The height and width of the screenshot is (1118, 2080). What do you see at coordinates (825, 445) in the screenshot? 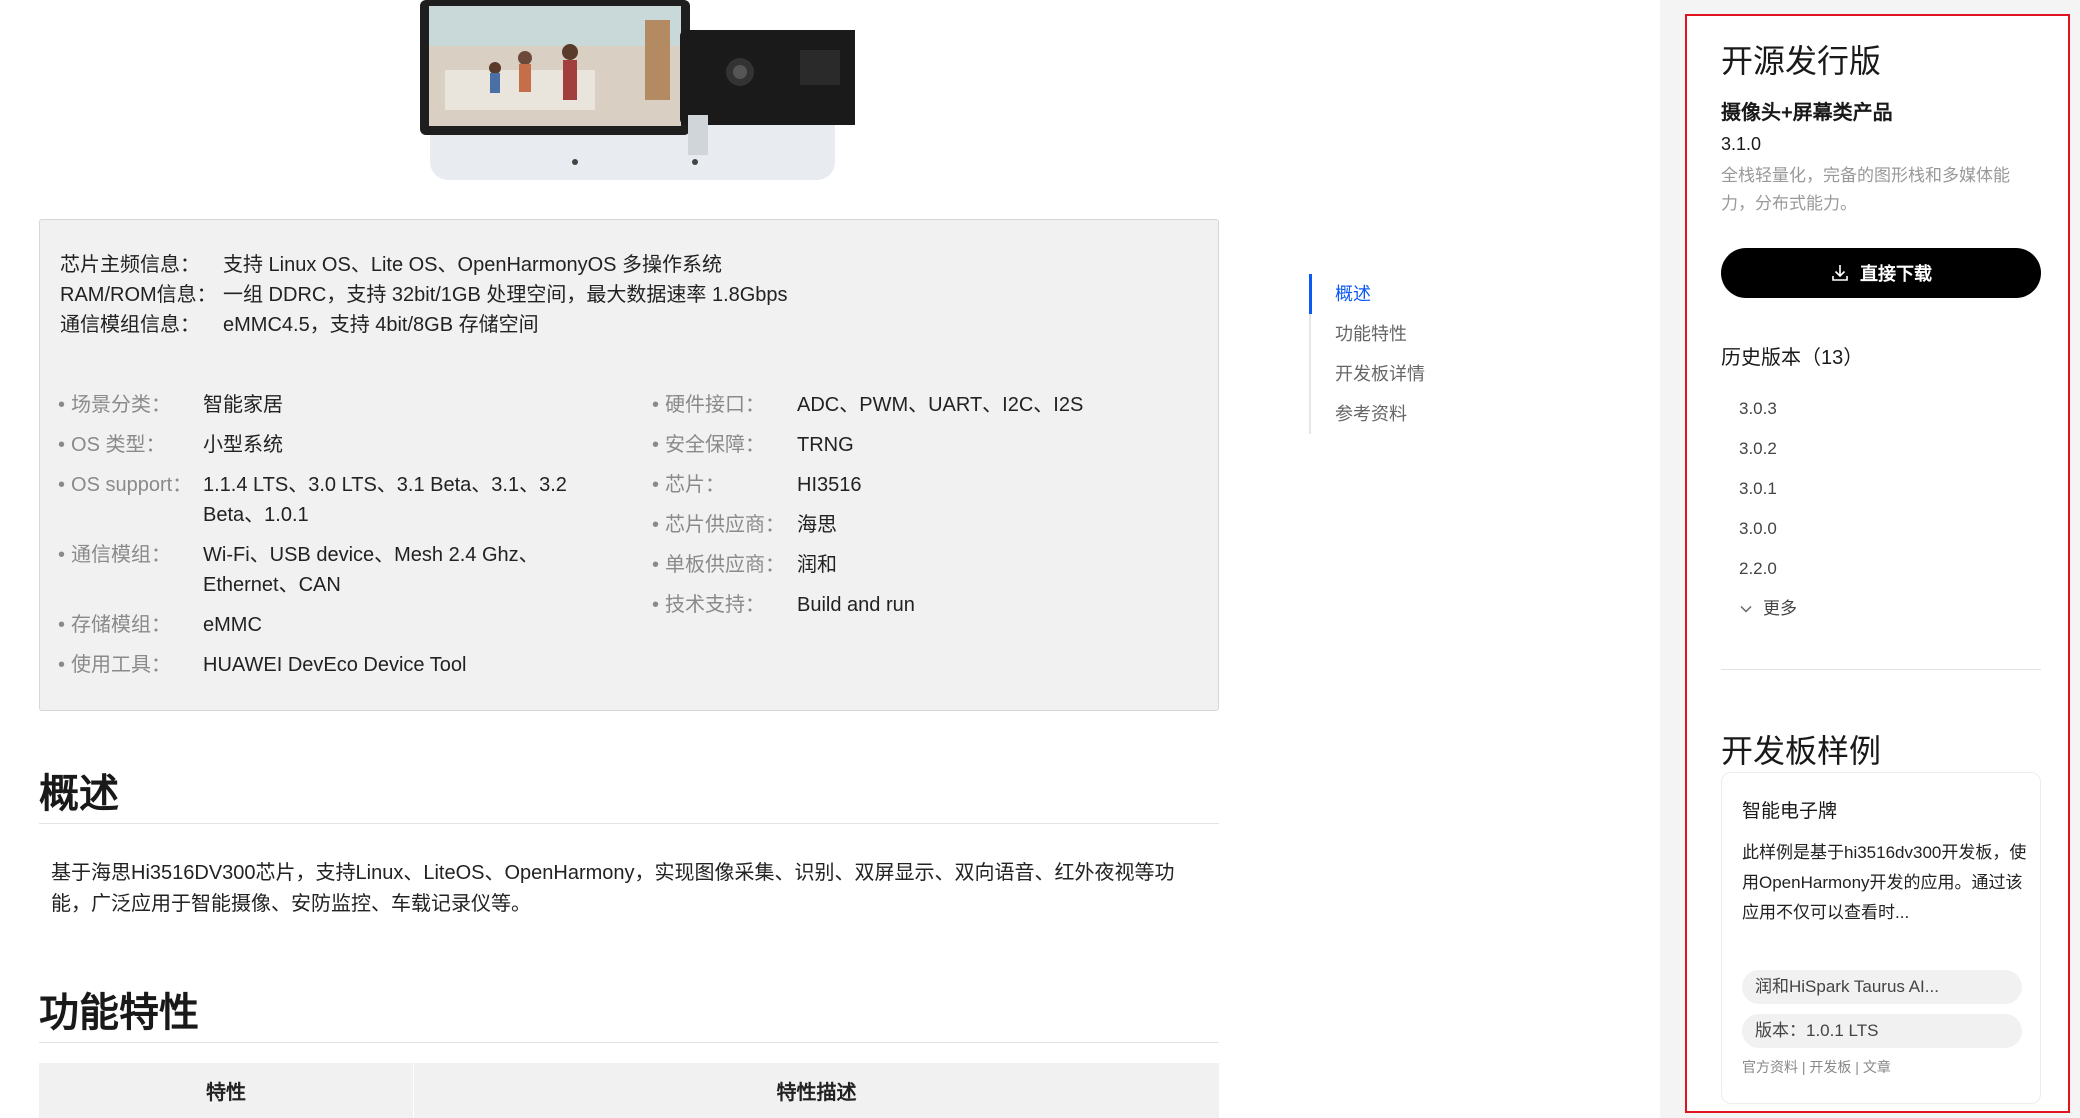
I see `spec-value: TRNG` at bounding box center [825, 445].